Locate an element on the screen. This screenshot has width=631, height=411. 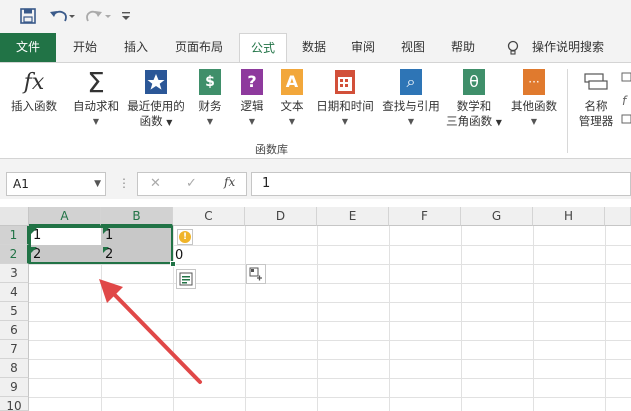
column-header-c: C is located at coordinates (209, 216).